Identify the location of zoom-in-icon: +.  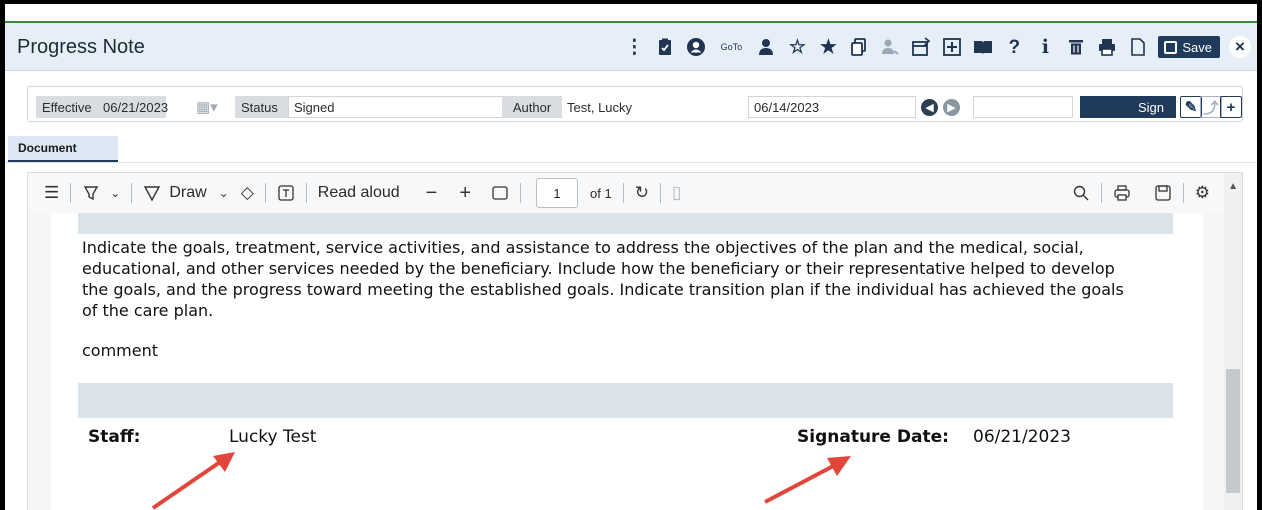
(465, 193).